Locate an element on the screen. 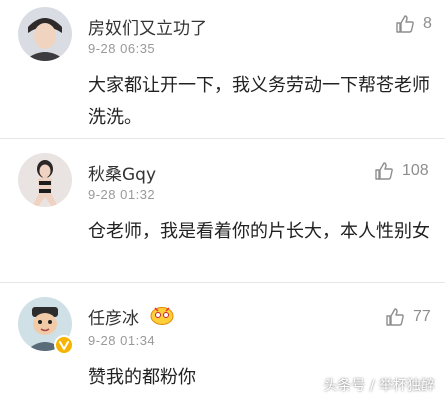 This screenshot has width=445, height=401. comment-text: 大家都让开一下，我义务劳动一下帮苍老师洗洗。 is located at coordinates (259, 101).